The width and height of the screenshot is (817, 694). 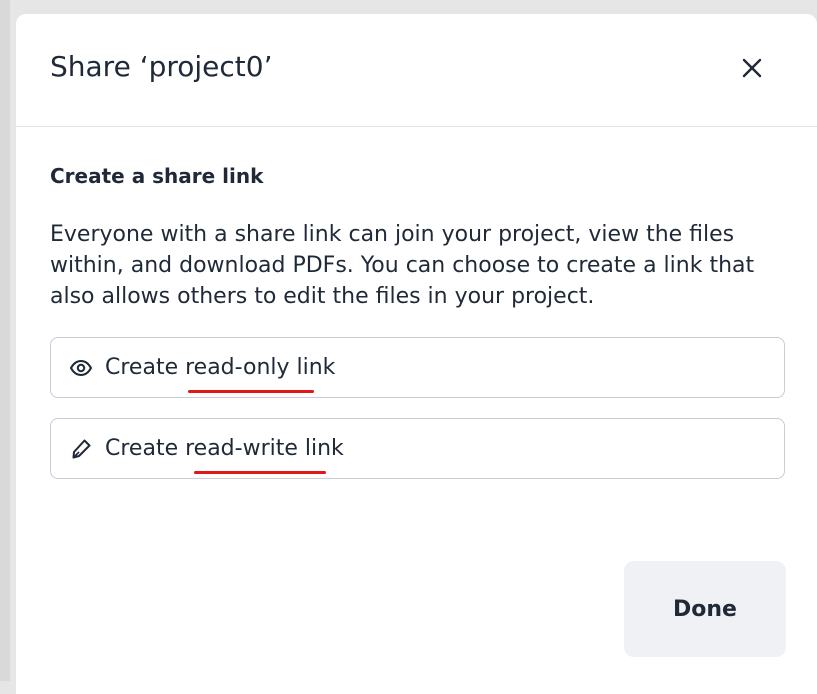 What do you see at coordinates (417, 448) in the screenshot?
I see `create-read-write-link-button: Create read-write link` at bounding box center [417, 448].